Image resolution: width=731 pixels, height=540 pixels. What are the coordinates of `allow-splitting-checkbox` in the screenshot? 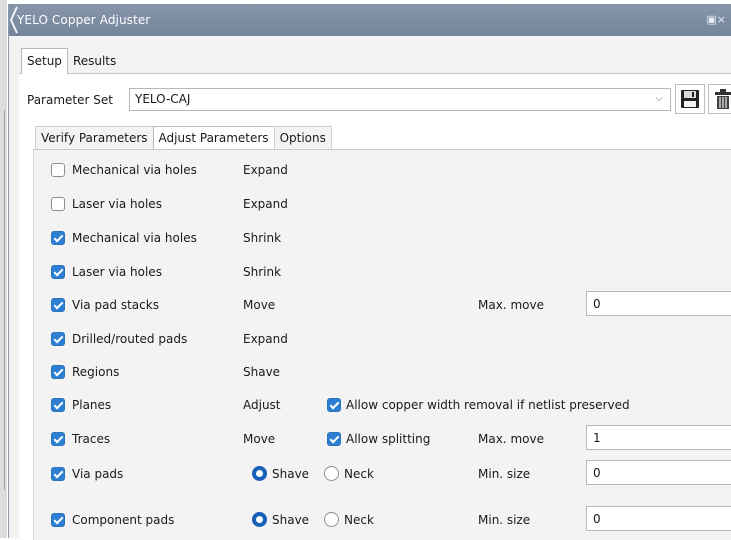 It's located at (334, 439).